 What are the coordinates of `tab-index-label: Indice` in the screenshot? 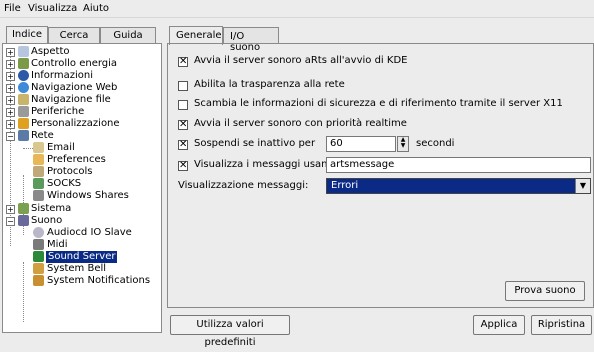 It's located at (27, 34).